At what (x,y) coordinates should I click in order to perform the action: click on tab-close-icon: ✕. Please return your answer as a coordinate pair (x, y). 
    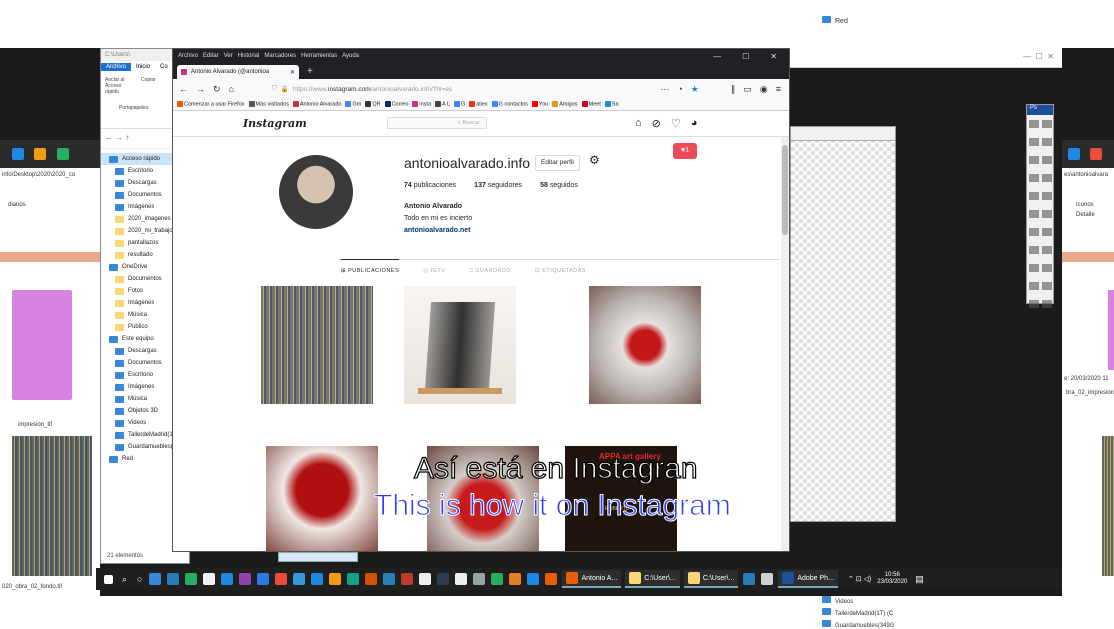
    Looking at the image, I should click on (292, 72).